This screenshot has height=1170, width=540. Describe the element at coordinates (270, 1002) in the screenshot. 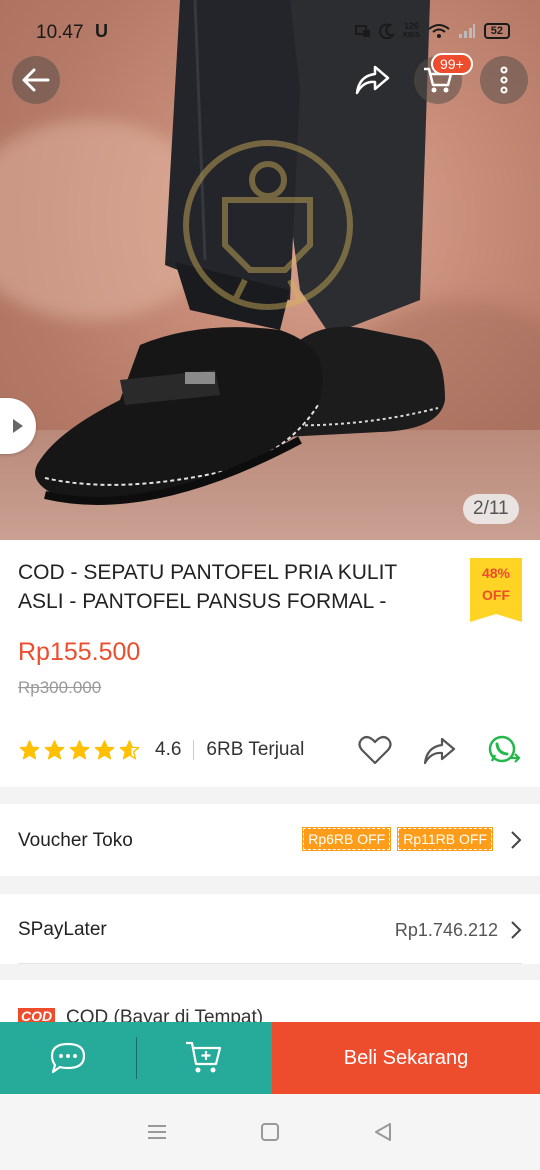

I see `cod-row: COD COD (Bayar di Tempat)` at that location.